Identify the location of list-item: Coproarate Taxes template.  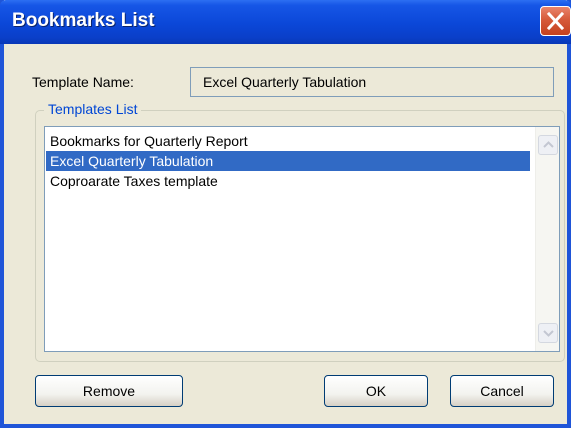
(288, 181).